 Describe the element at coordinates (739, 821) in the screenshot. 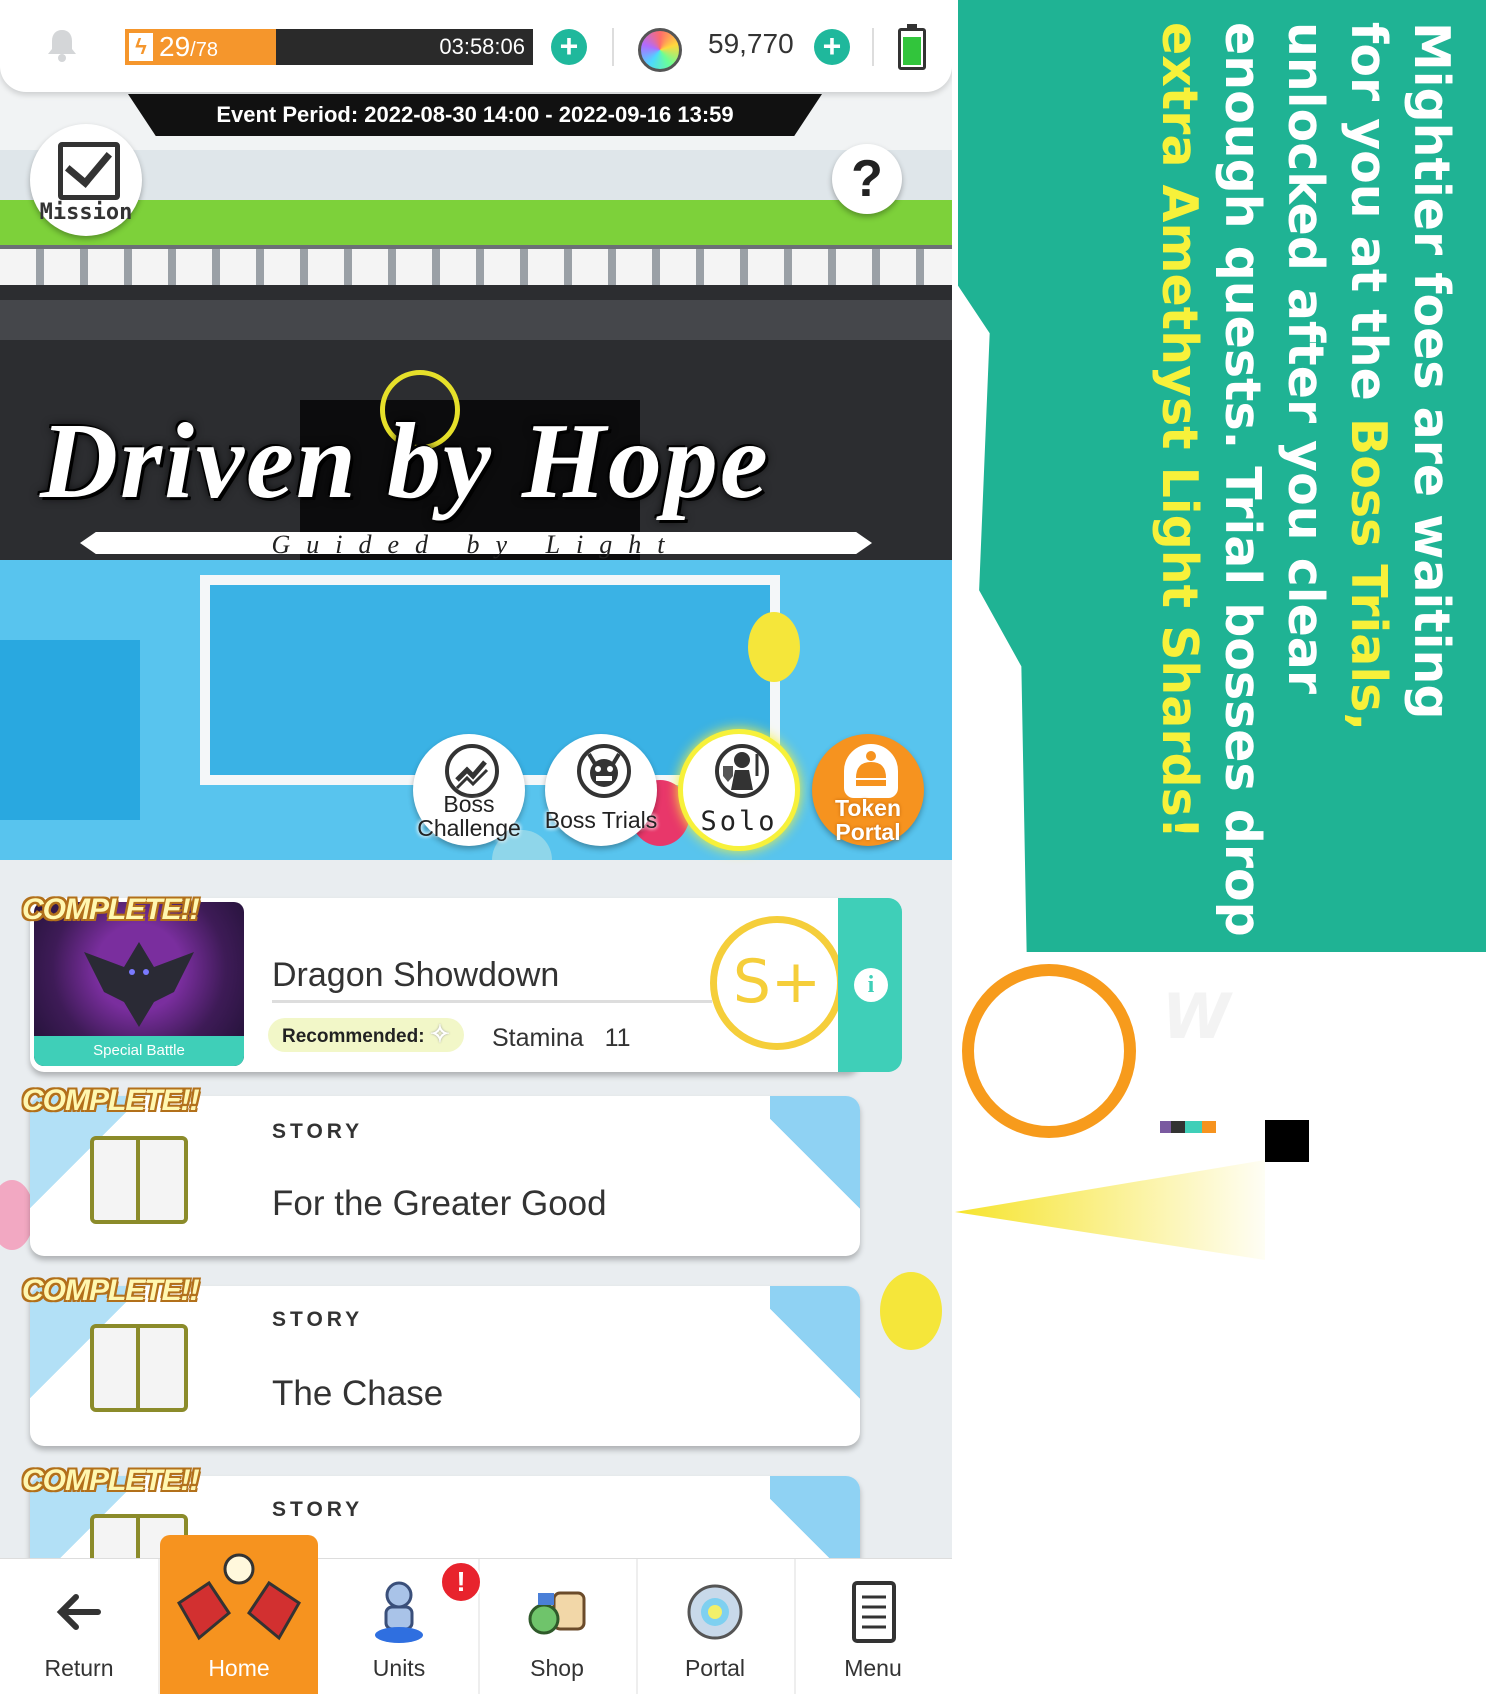

I see `solo-label: Solo` at that location.